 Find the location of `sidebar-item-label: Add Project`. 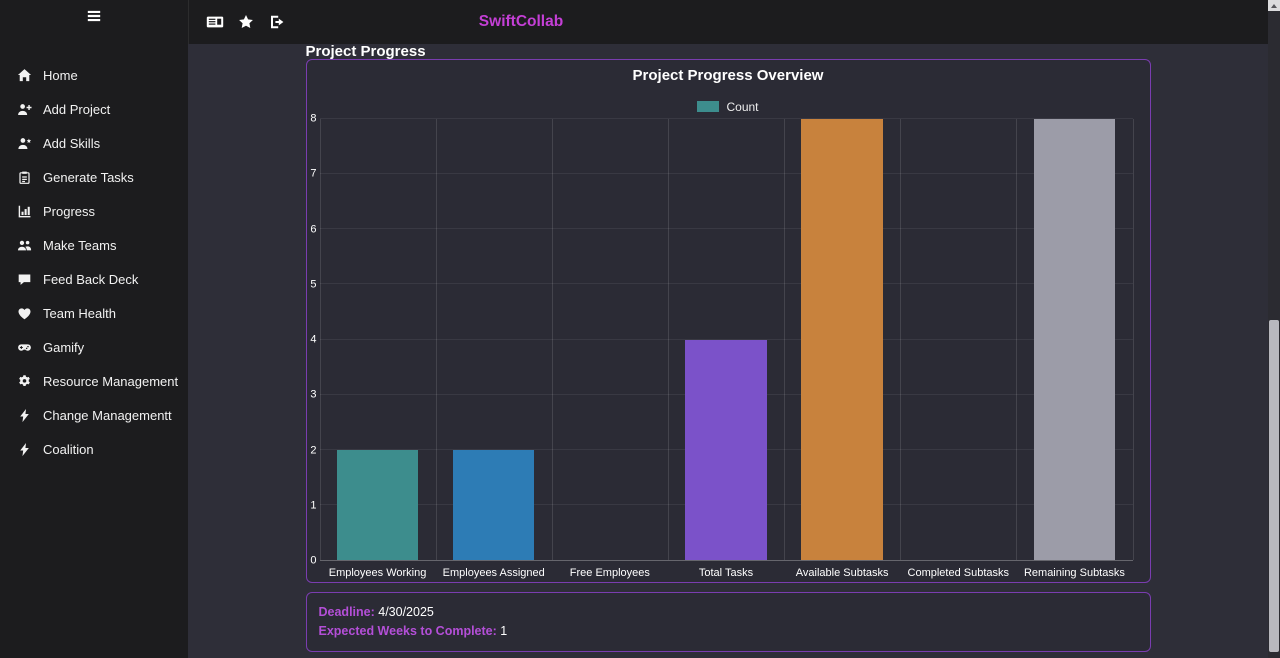

sidebar-item-label: Add Project is located at coordinates (77, 109).